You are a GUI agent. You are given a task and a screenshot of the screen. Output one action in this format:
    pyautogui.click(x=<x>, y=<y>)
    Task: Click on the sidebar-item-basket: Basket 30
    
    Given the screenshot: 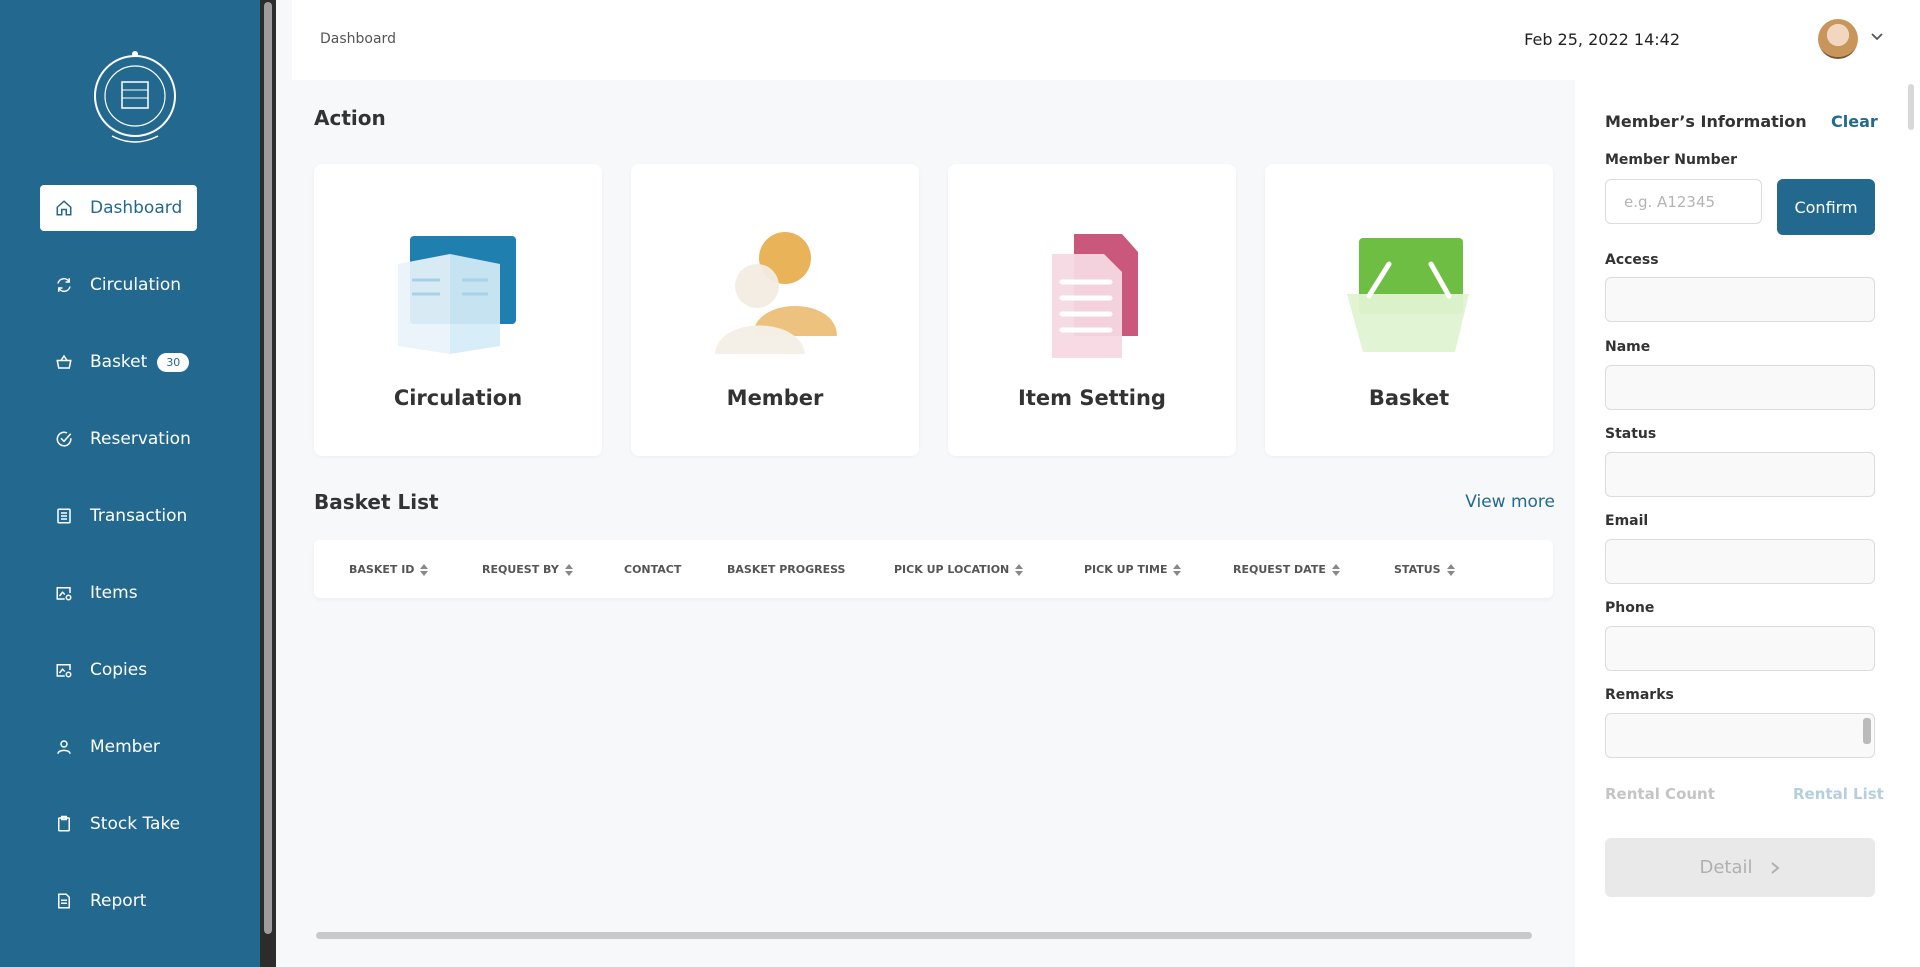 What is the action you would take?
    pyautogui.click(x=118, y=362)
    